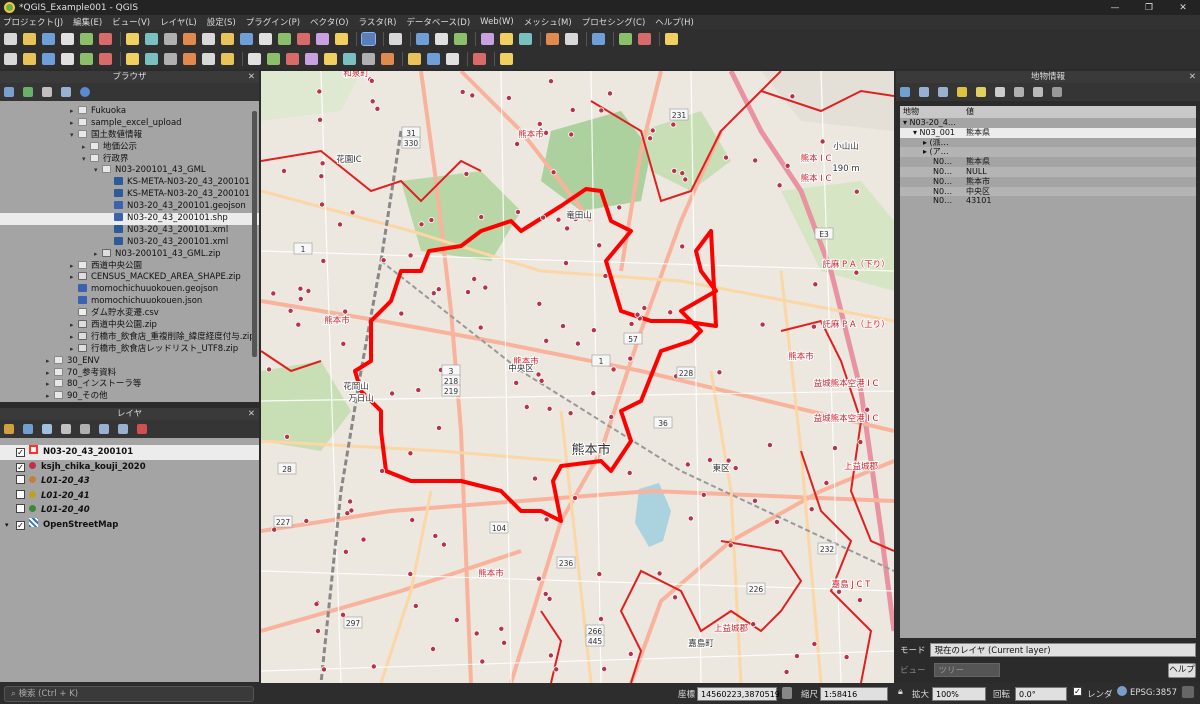  Describe the element at coordinates (33, 22) in the screenshot. I see `menu-item: プロジェクト(J)` at that location.